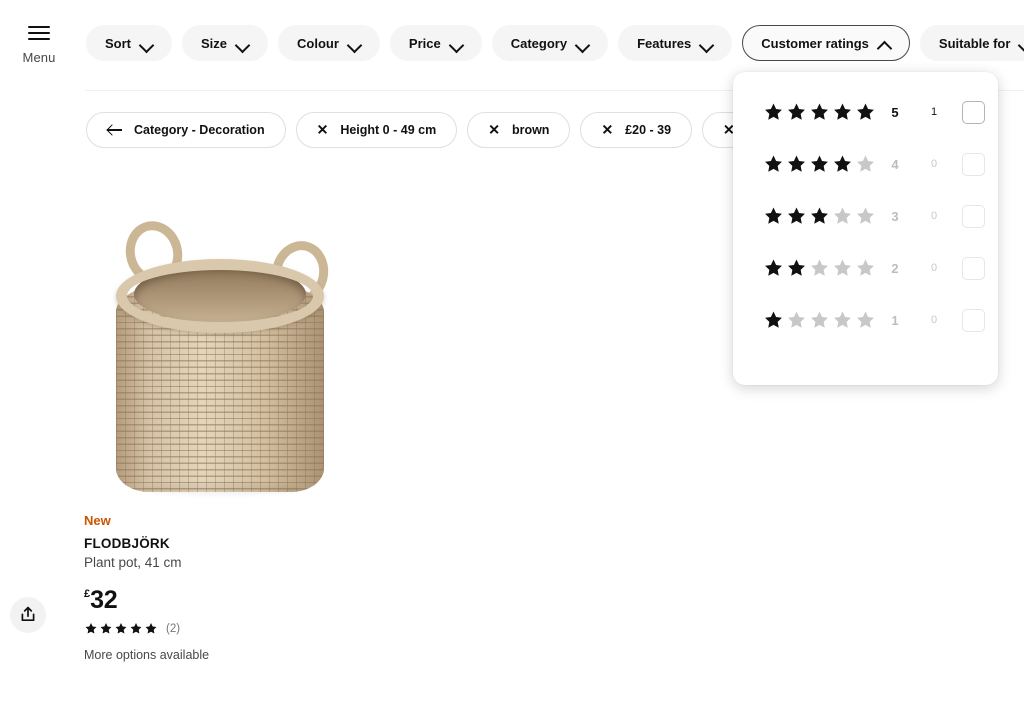 The height and width of the screenshot is (720, 1024). What do you see at coordinates (199, 130) in the screenshot?
I see `filter-chip-label: Category - Decoration` at bounding box center [199, 130].